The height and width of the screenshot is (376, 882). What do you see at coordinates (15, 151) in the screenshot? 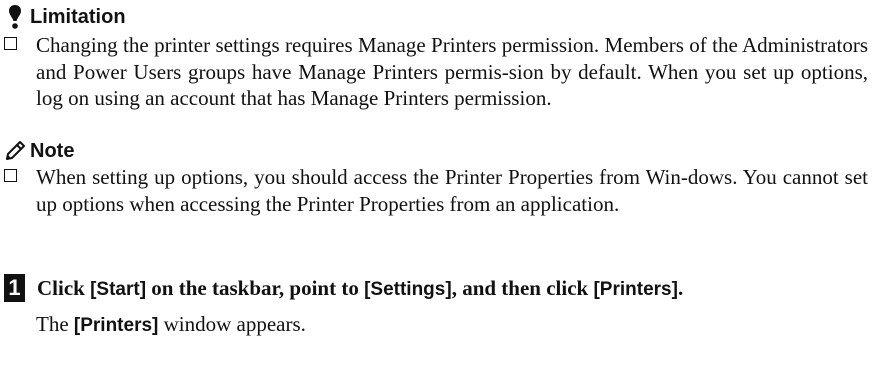
I see `pencil-icon` at bounding box center [15, 151].